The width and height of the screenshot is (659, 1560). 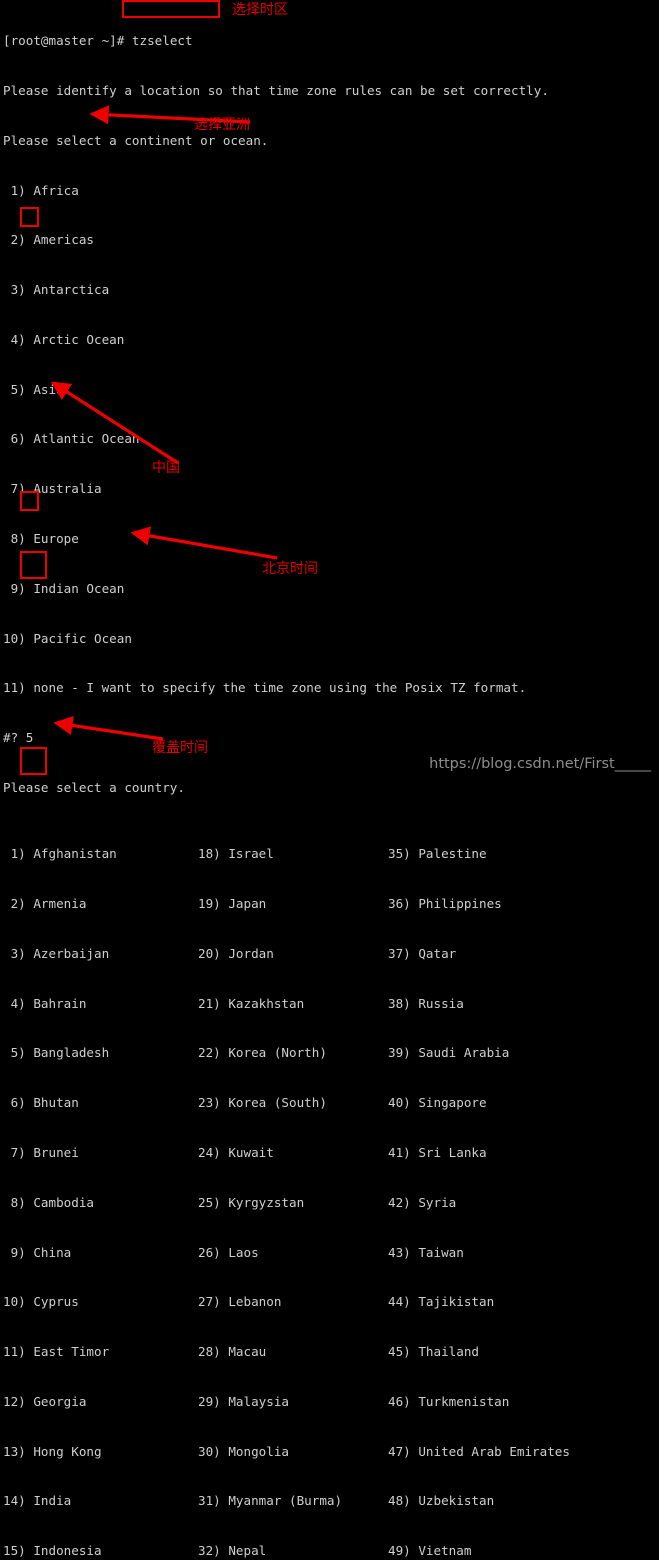 What do you see at coordinates (503, 1352) in the screenshot?
I see `country-item: 45) Thailand` at bounding box center [503, 1352].